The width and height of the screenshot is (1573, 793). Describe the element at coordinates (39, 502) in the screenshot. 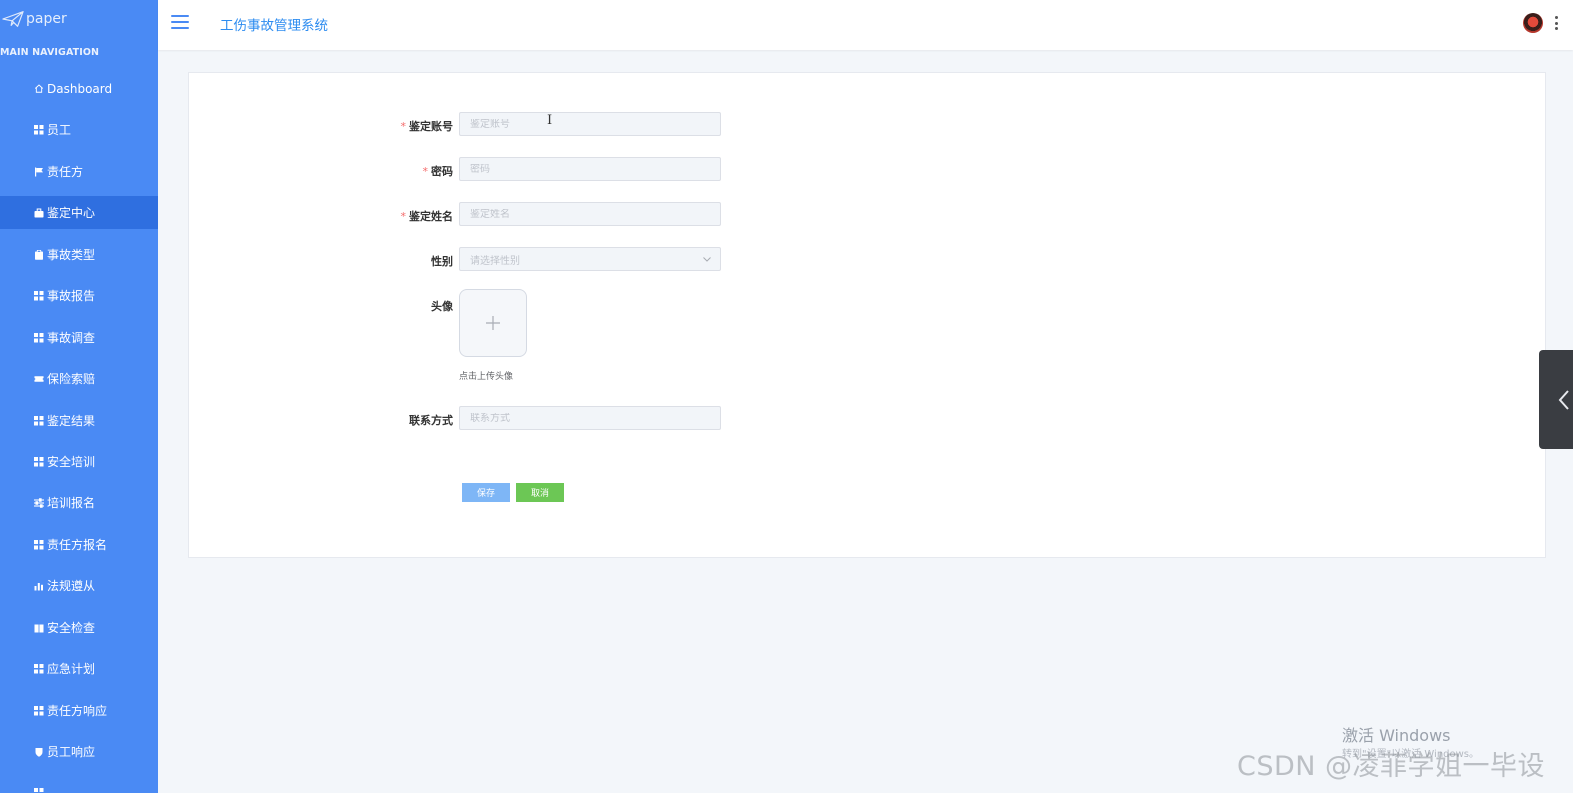

I see `sliders-icon` at that location.